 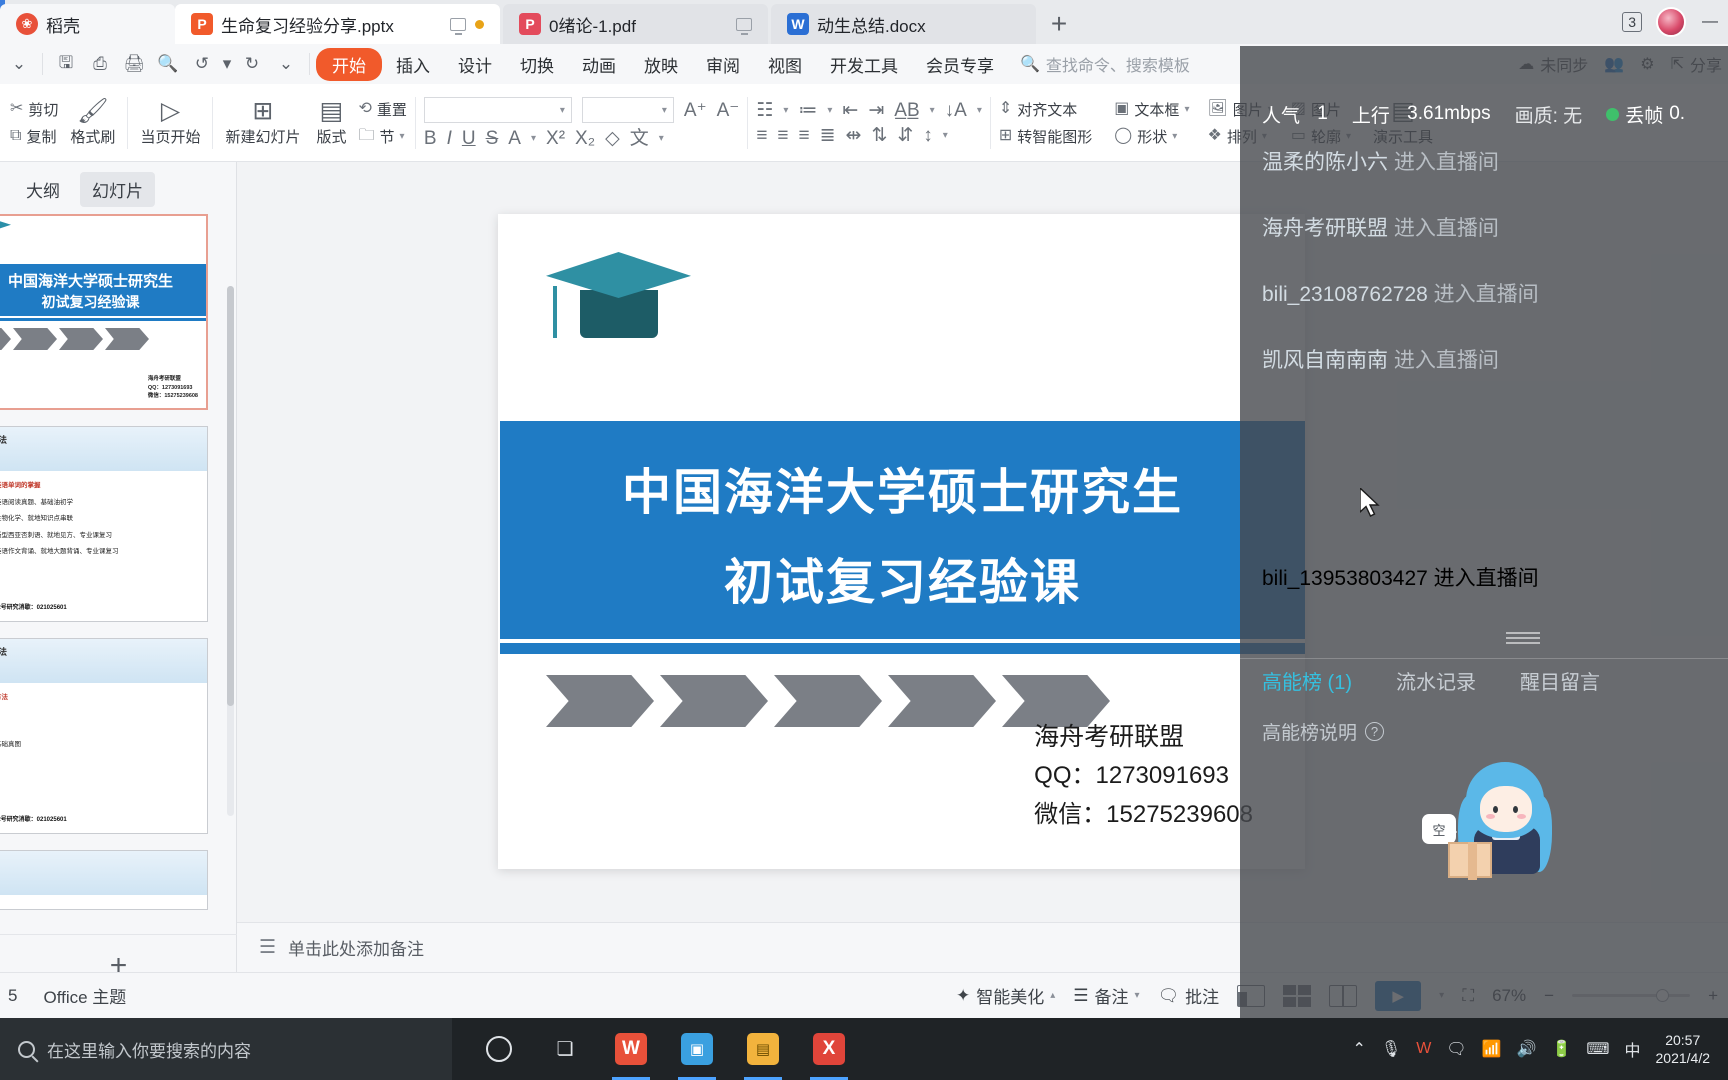 I want to click on start-slideshow-button: ▶, so click(x=1398, y=995).